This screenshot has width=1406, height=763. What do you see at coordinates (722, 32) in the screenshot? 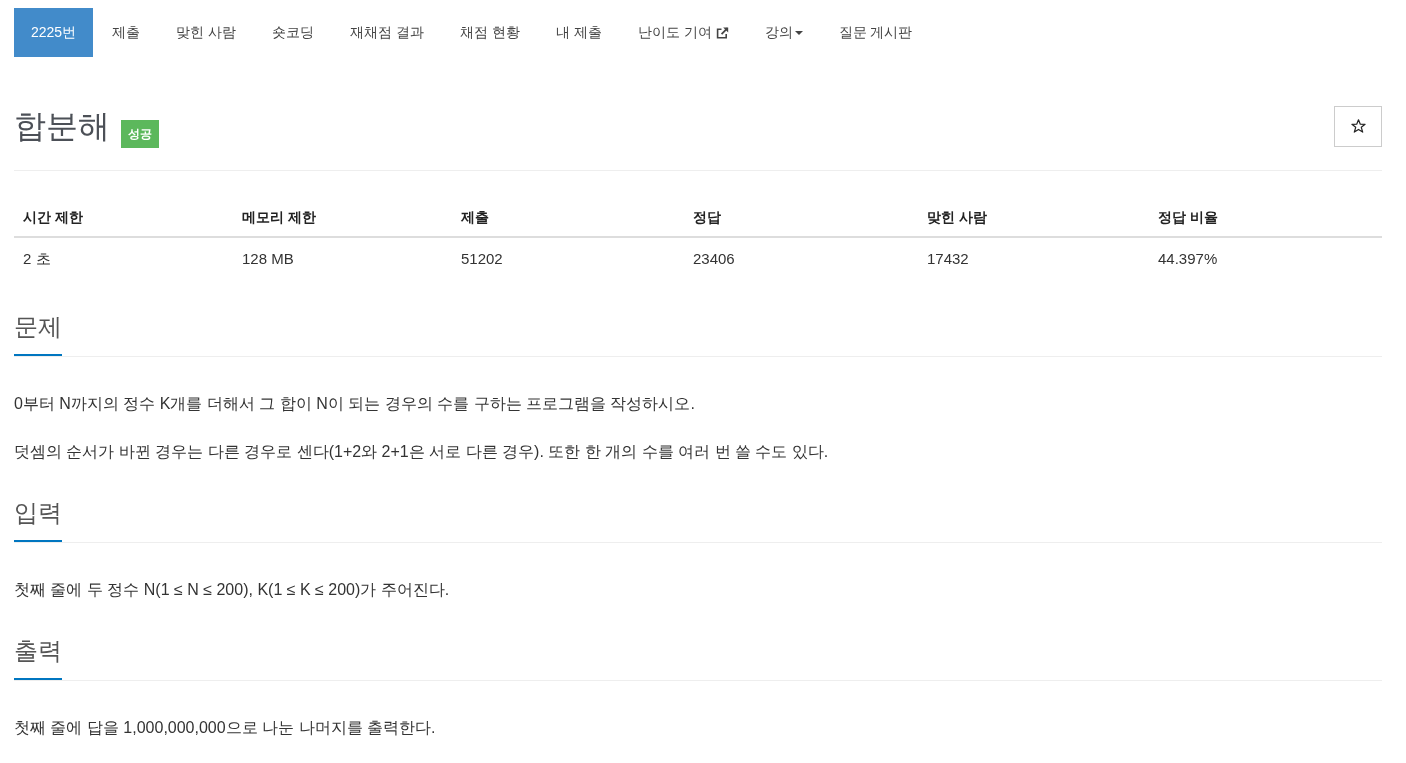
I see `external-link-icon` at bounding box center [722, 32].